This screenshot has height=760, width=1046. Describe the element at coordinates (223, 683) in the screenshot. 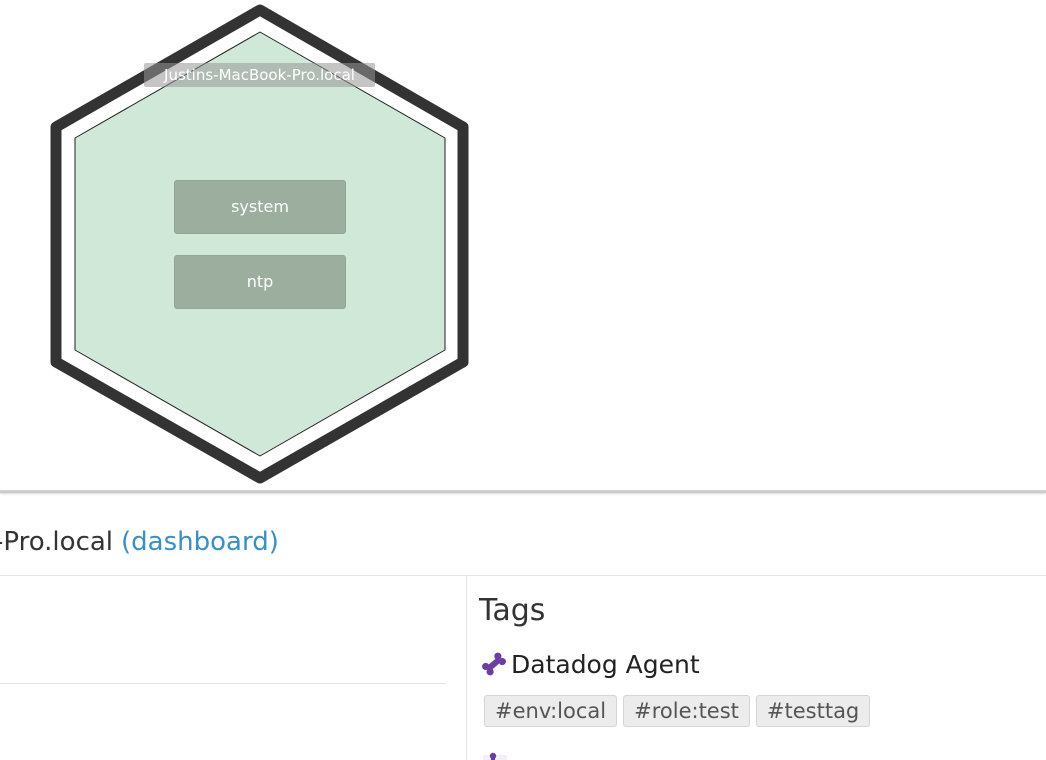

I see `left-column-rule` at that location.